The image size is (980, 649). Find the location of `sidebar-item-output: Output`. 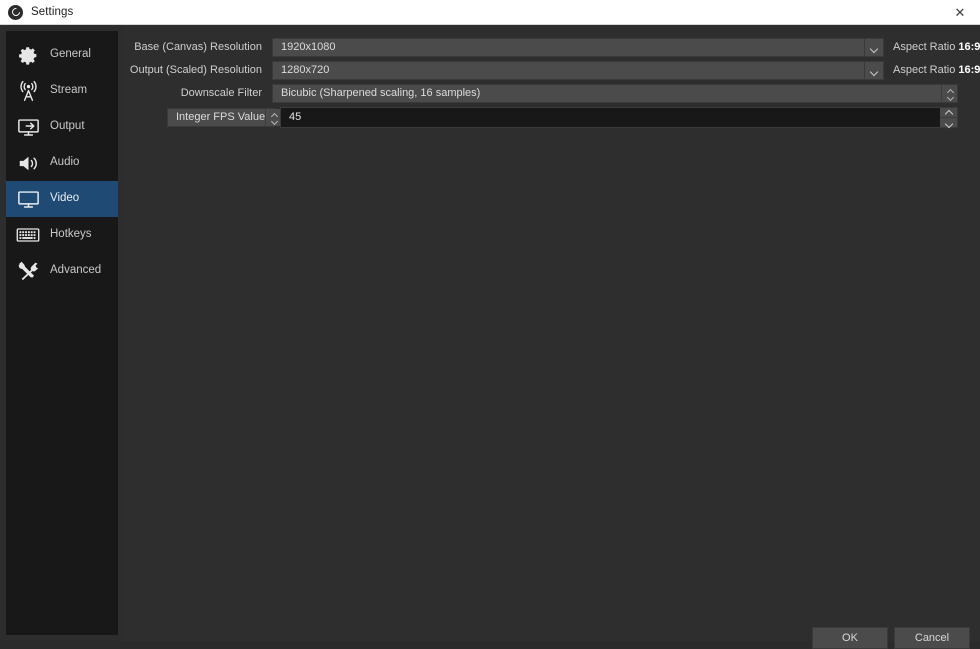

sidebar-item-output: Output is located at coordinates (62, 127).